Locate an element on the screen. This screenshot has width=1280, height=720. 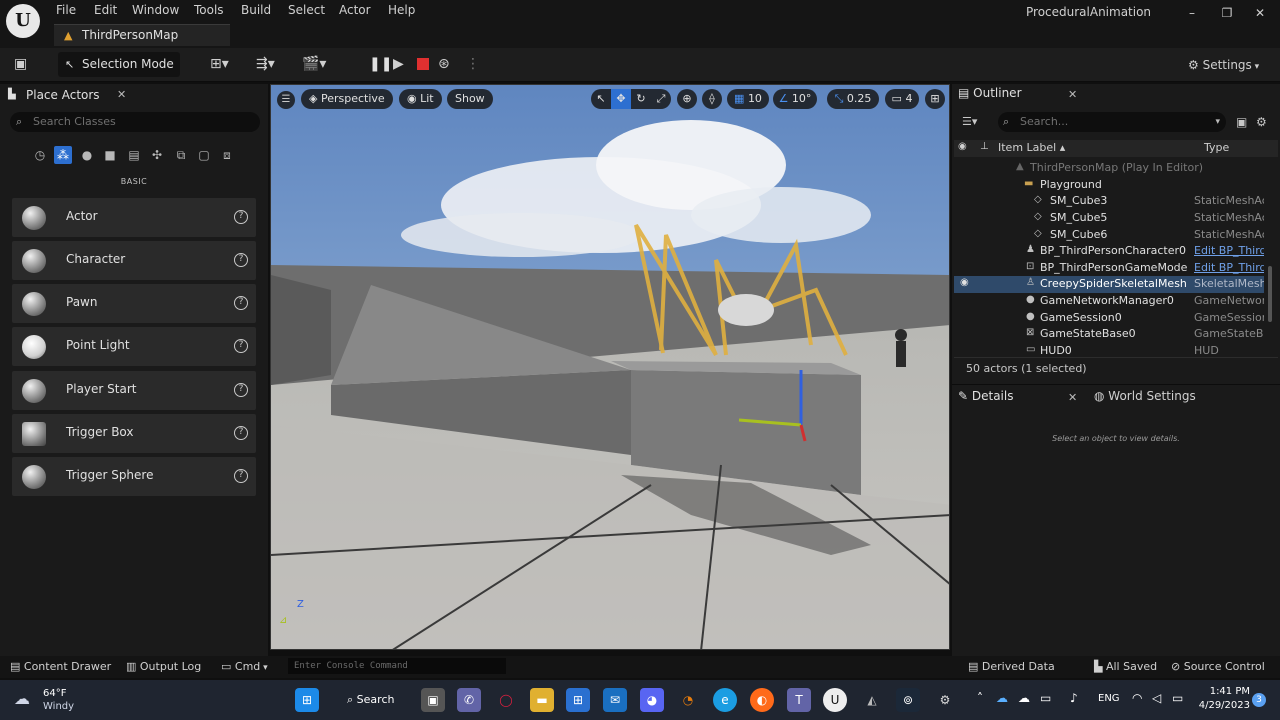
menu-build: Build is located at coordinates (256, 10).